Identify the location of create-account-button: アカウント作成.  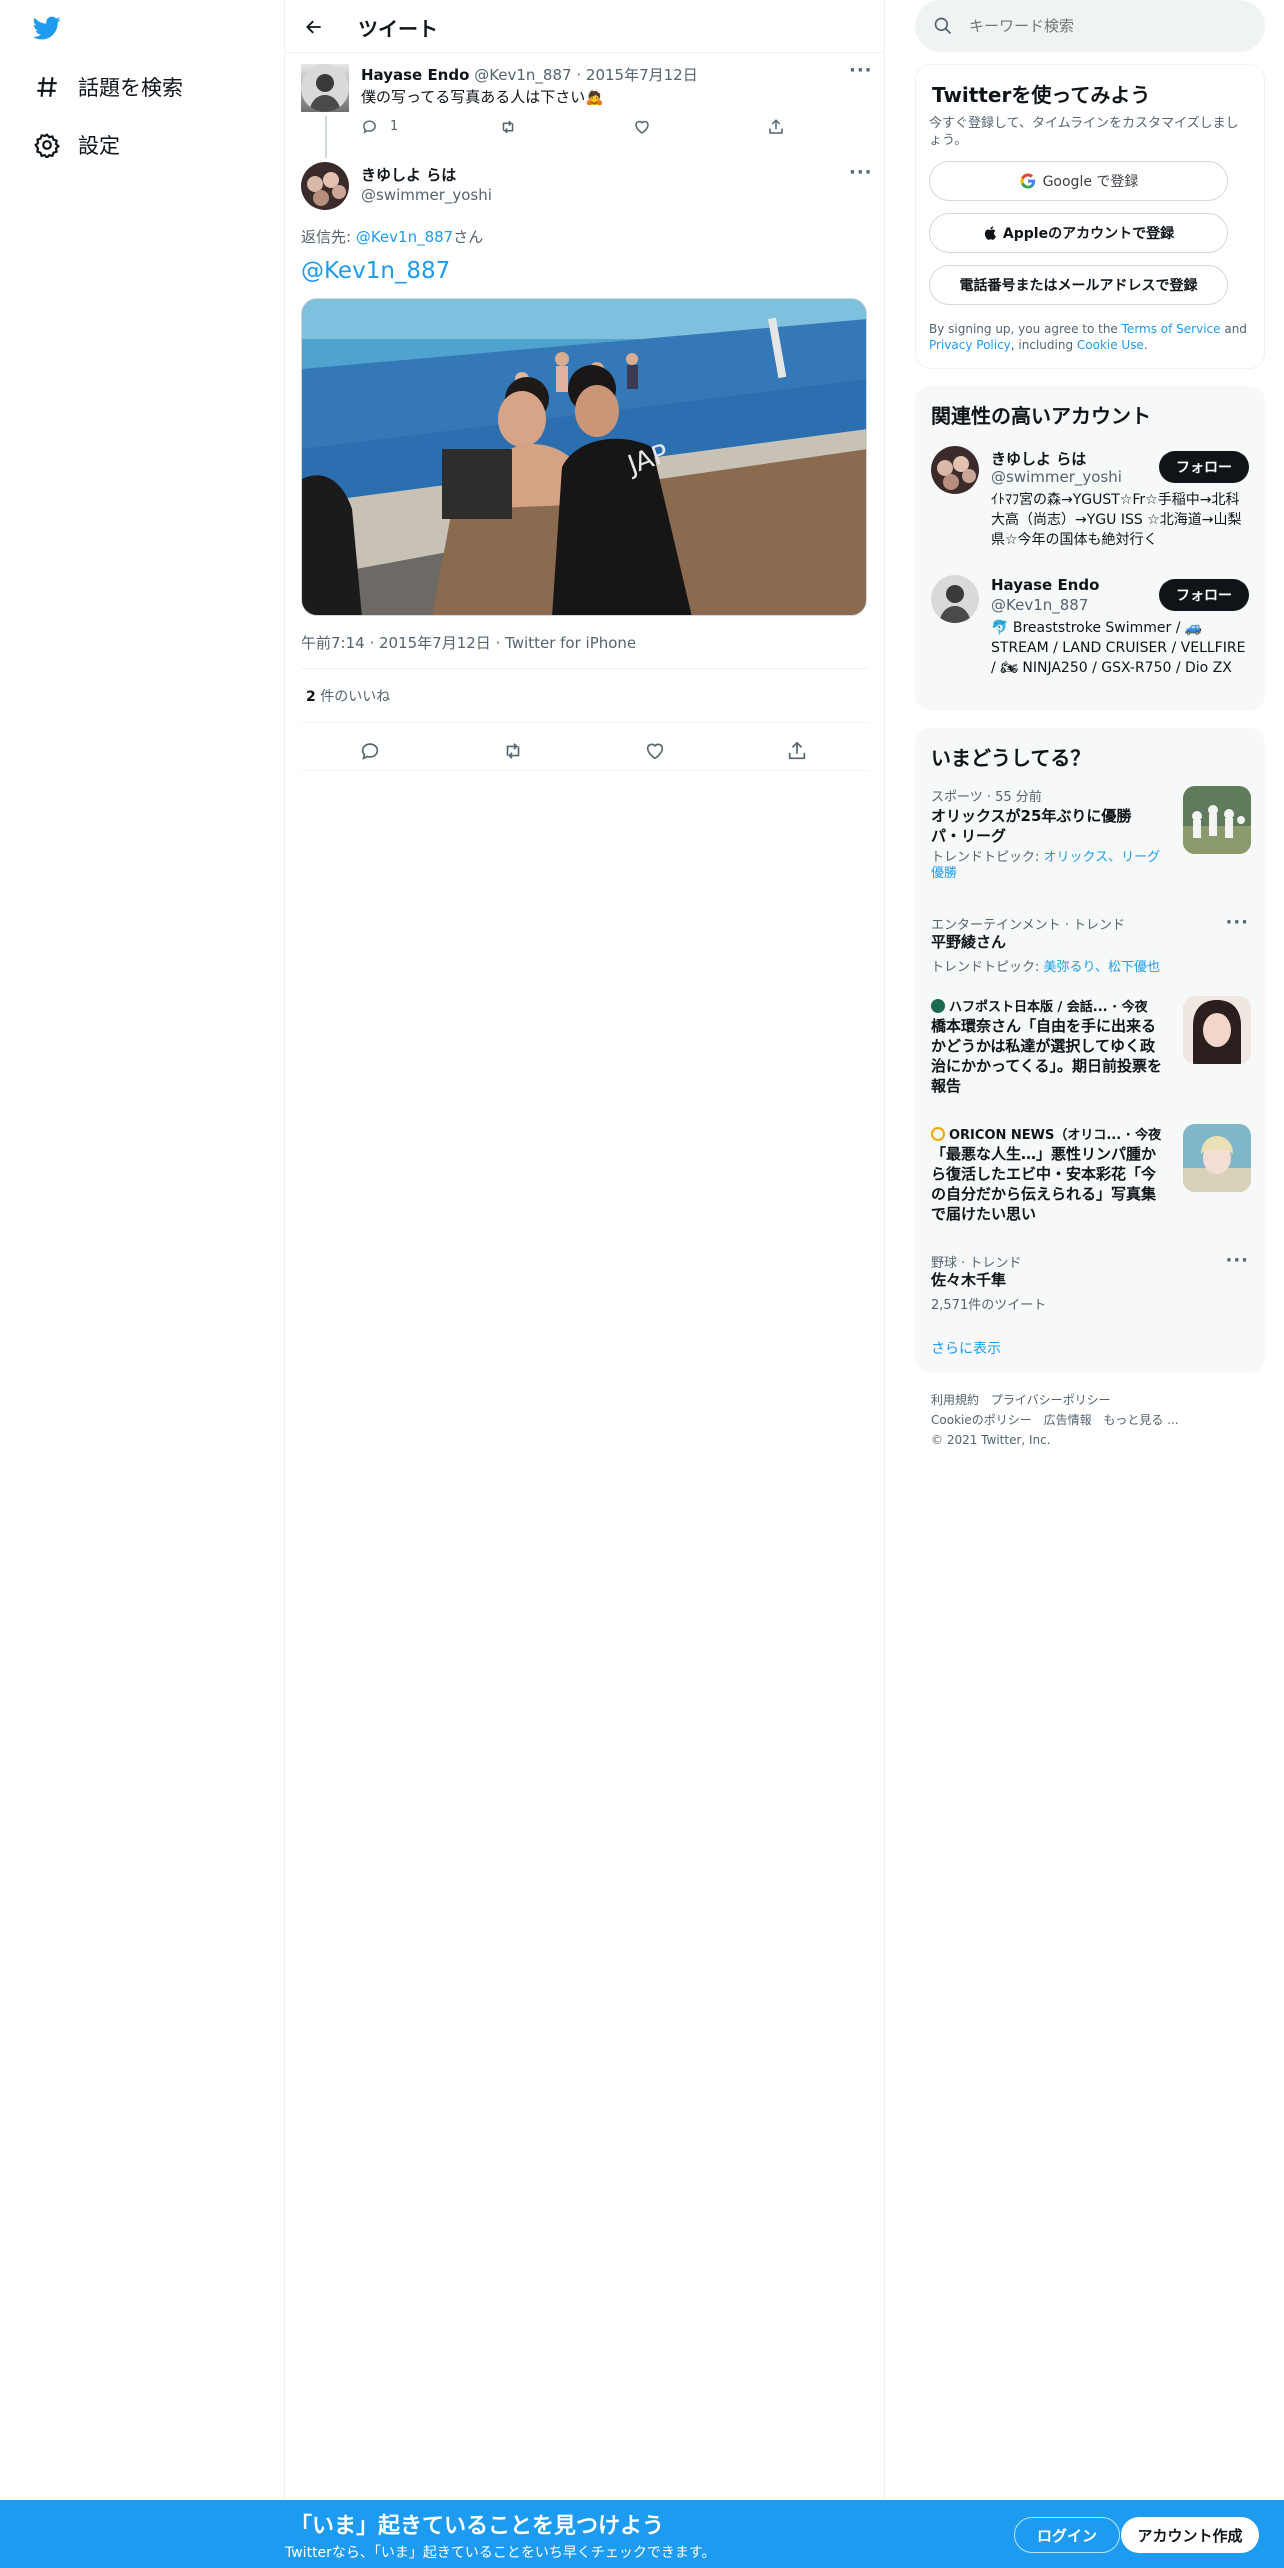
(1190, 2535).